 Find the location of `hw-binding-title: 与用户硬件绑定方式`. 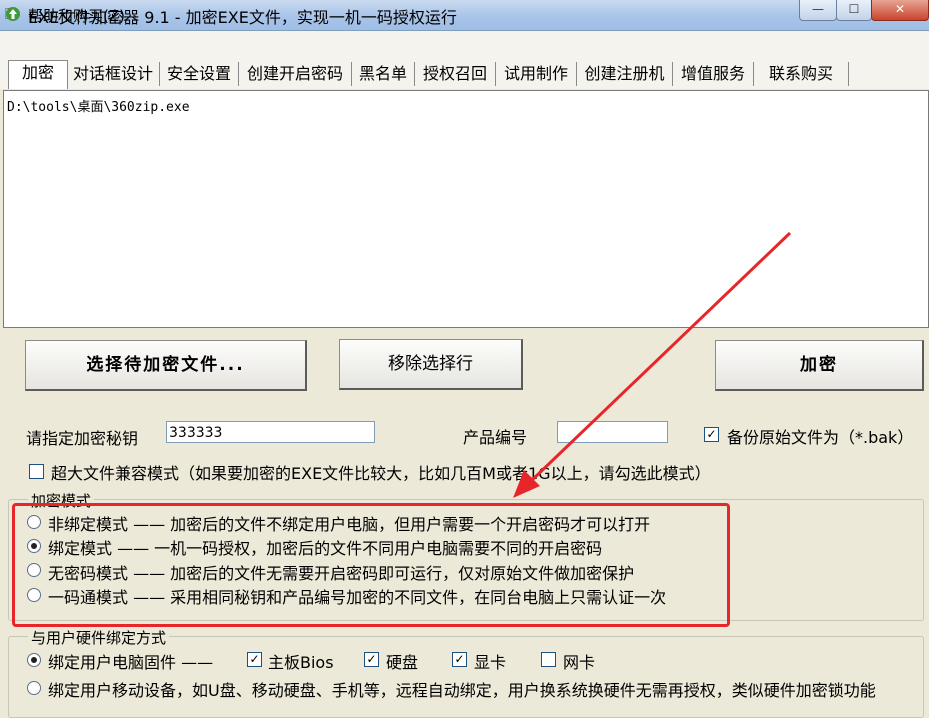

hw-binding-title: 与用户硬件绑定方式 is located at coordinates (99, 637).